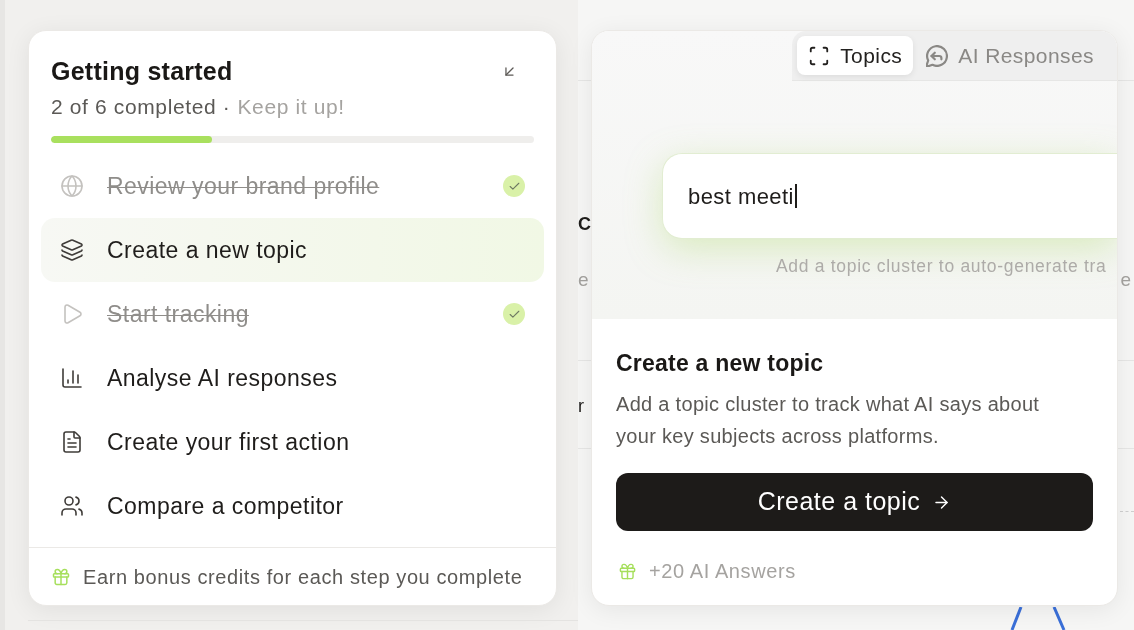 This screenshot has width=1134, height=630. Describe the element at coordinates (72, 378) in the screenshot. I see `bar-chart-icon` at that location.